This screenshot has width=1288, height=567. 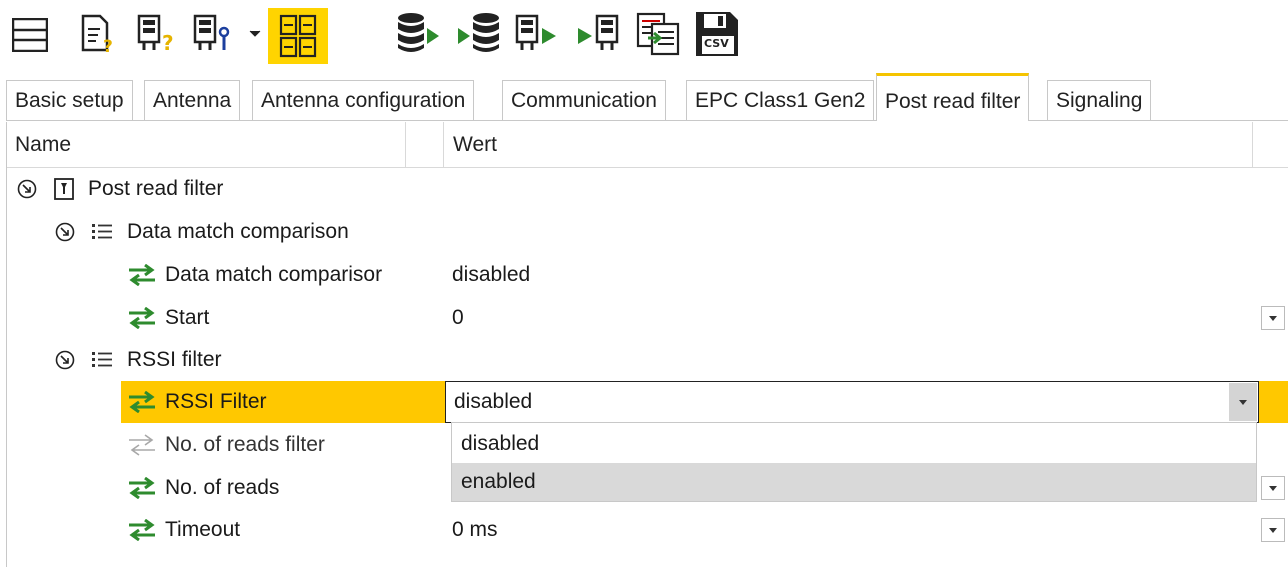 I want to click on toolbar: ? ? CSV, so click(x=644, y=36).